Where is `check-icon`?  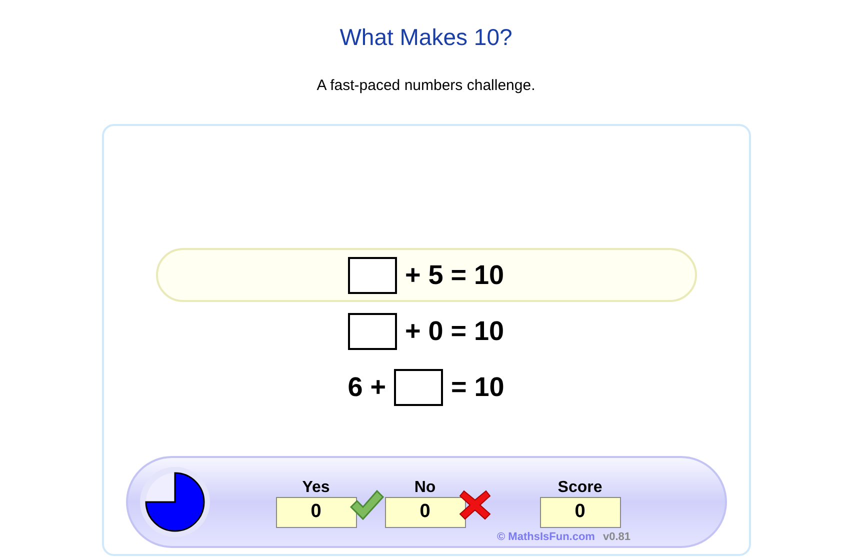 check-icon is located at coordinates (366, 504).